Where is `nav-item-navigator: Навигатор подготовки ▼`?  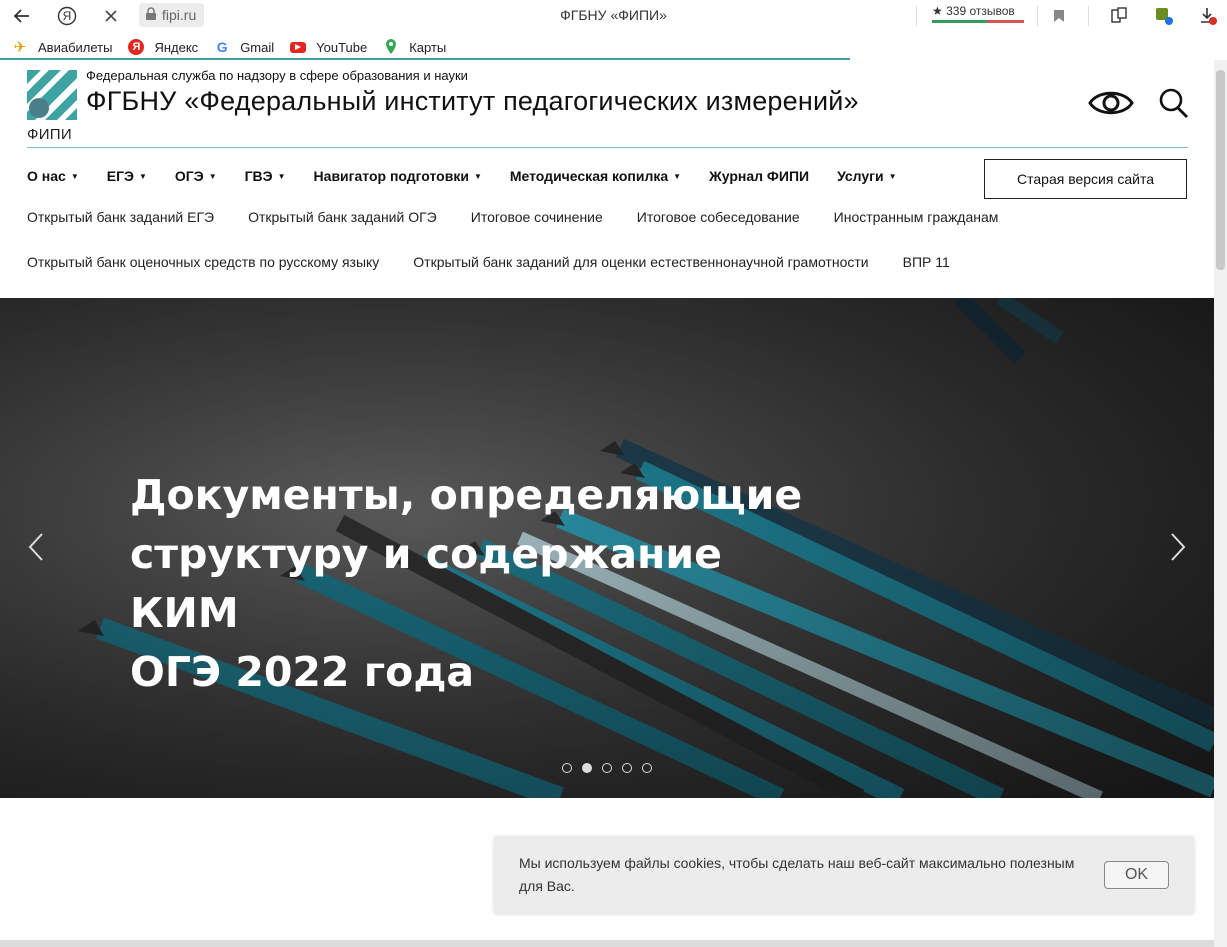 nav-item-navigator: Навигатор подготовки ▼ is located at coordinates (398, 176).